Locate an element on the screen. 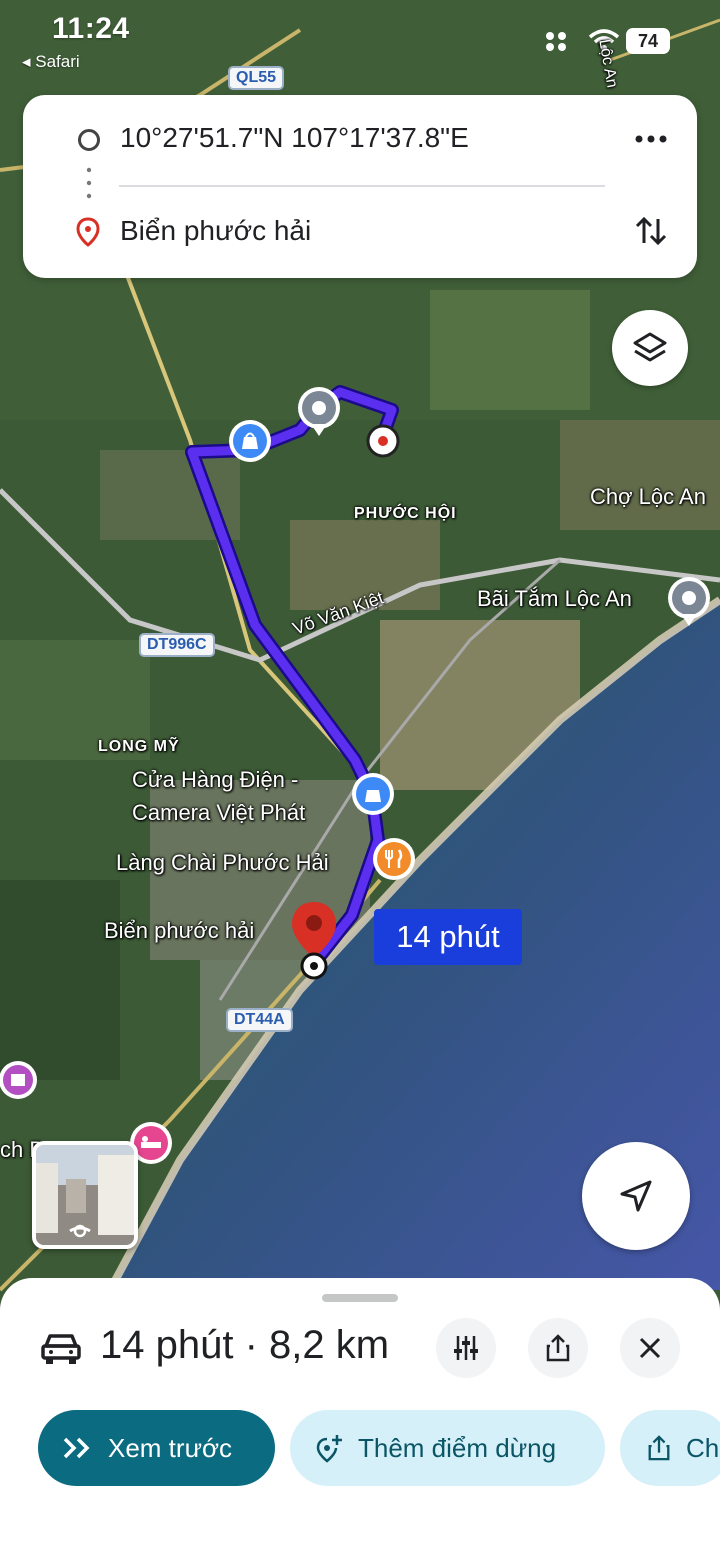  map-label-phuoc-hoi: PHƯỚC HỘI is located at coordinates (405, 513).